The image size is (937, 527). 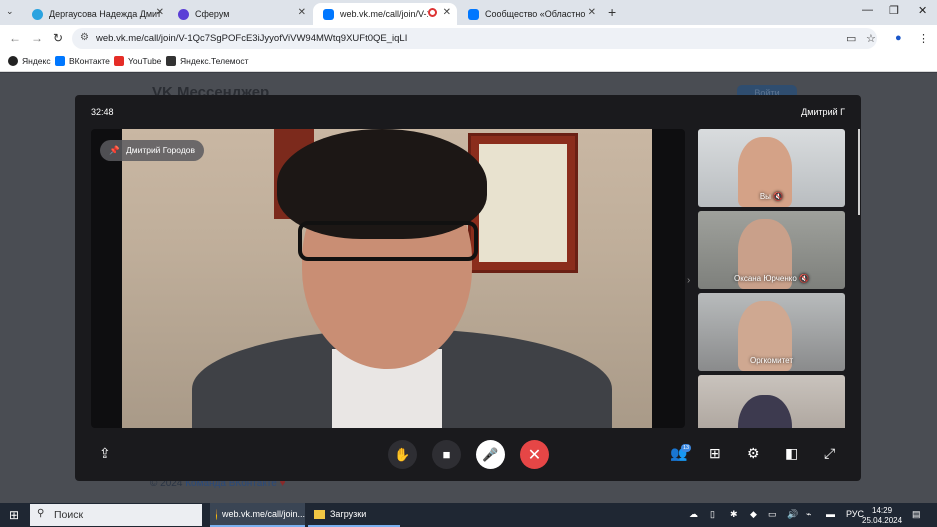 I want to click on recording-icon, so click(x=432, y=12).